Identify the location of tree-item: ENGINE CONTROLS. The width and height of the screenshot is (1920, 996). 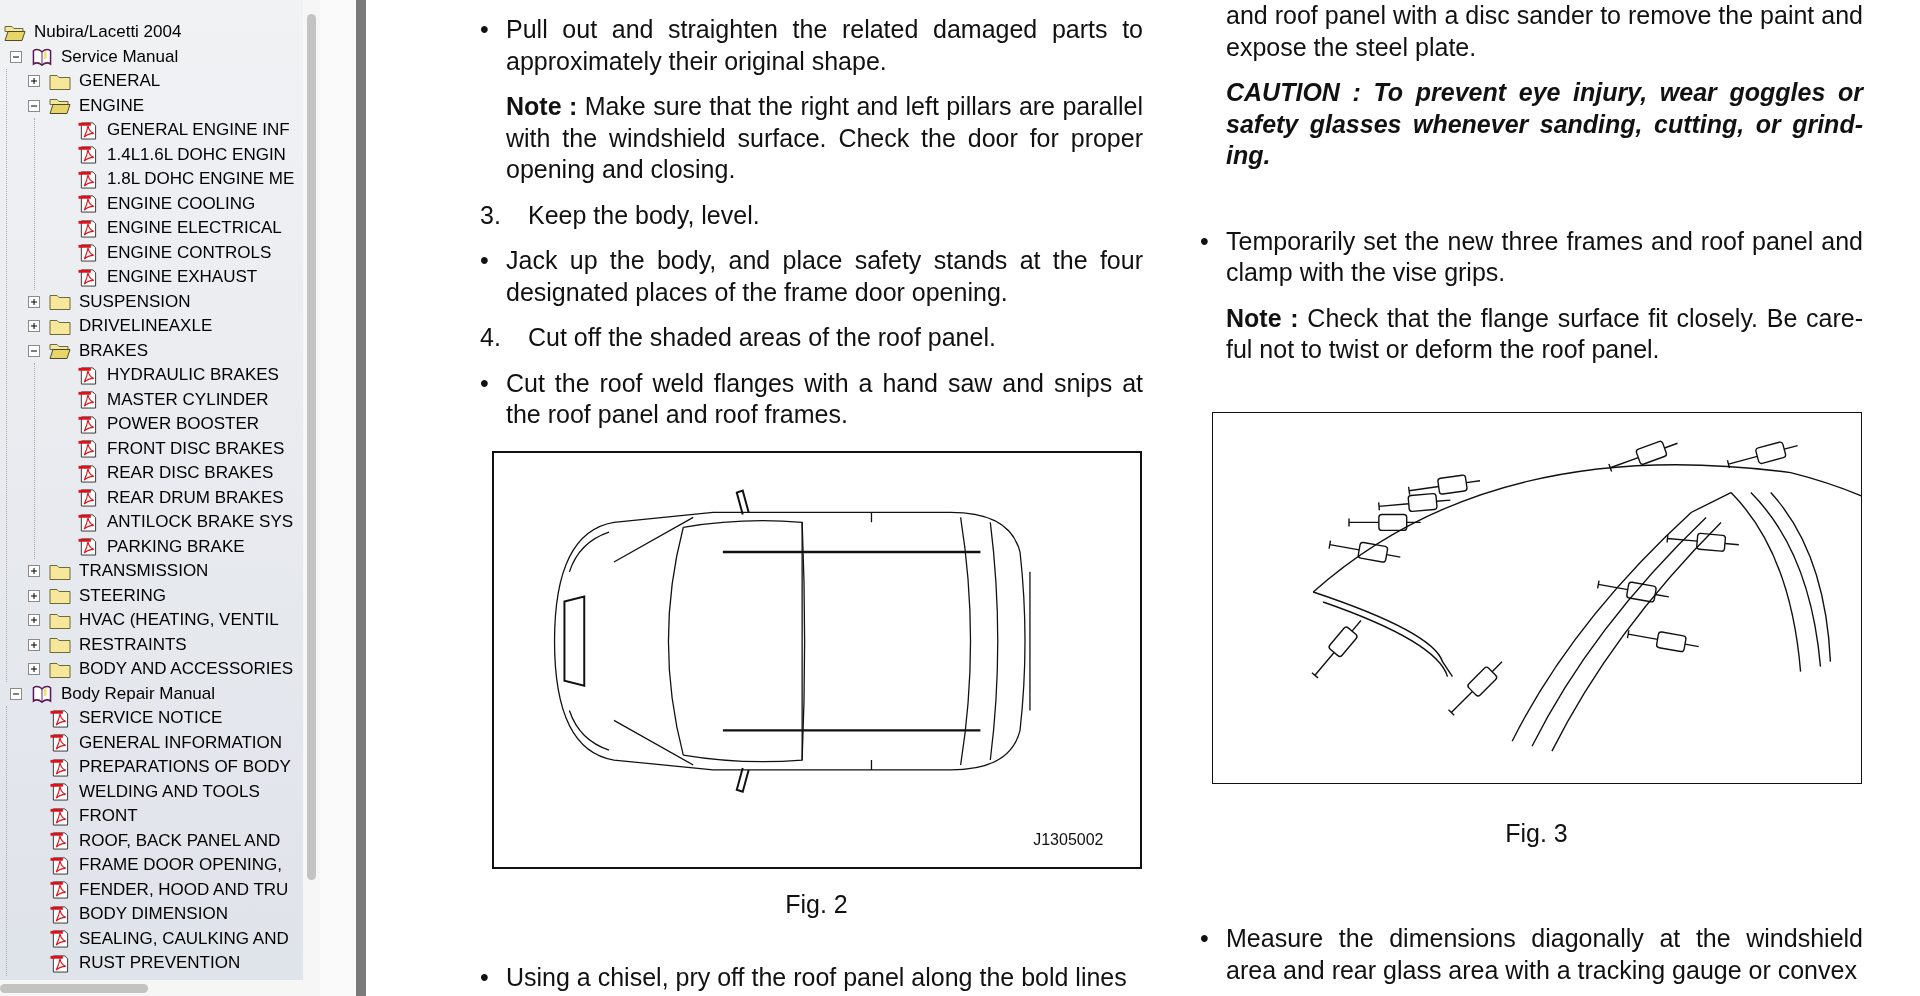
(189, 252).